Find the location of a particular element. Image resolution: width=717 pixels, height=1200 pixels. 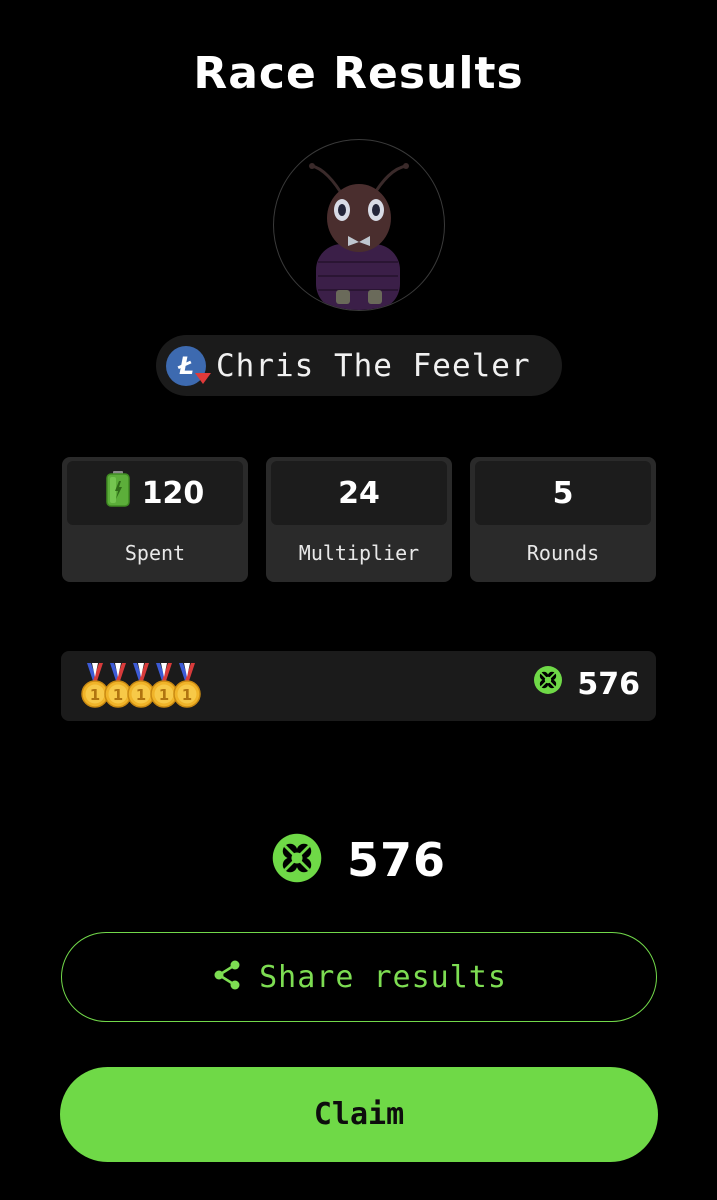

rewards-score: 576 is located at coordinates (586, 684).